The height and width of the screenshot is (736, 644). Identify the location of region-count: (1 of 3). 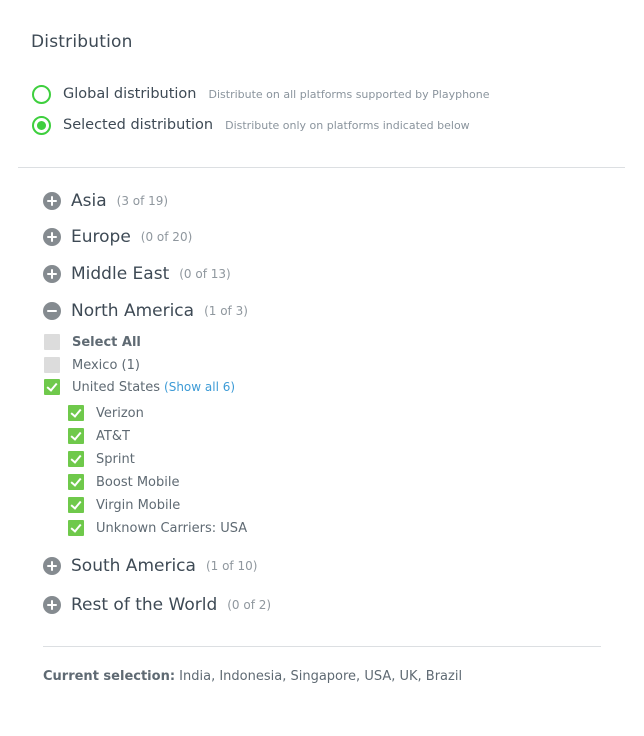
(226, 311).